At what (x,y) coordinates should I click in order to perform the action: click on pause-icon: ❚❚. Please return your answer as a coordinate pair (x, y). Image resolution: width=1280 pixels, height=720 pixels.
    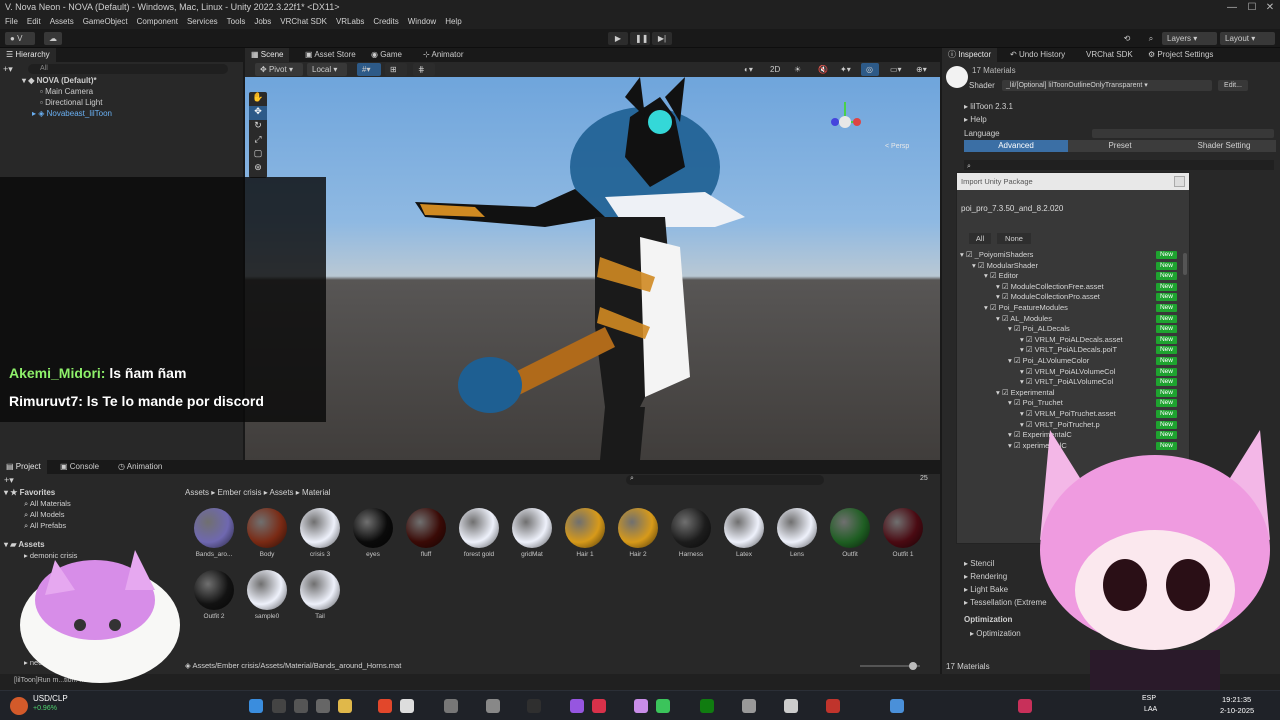
    Looking at the image, I should click on (640, 38).